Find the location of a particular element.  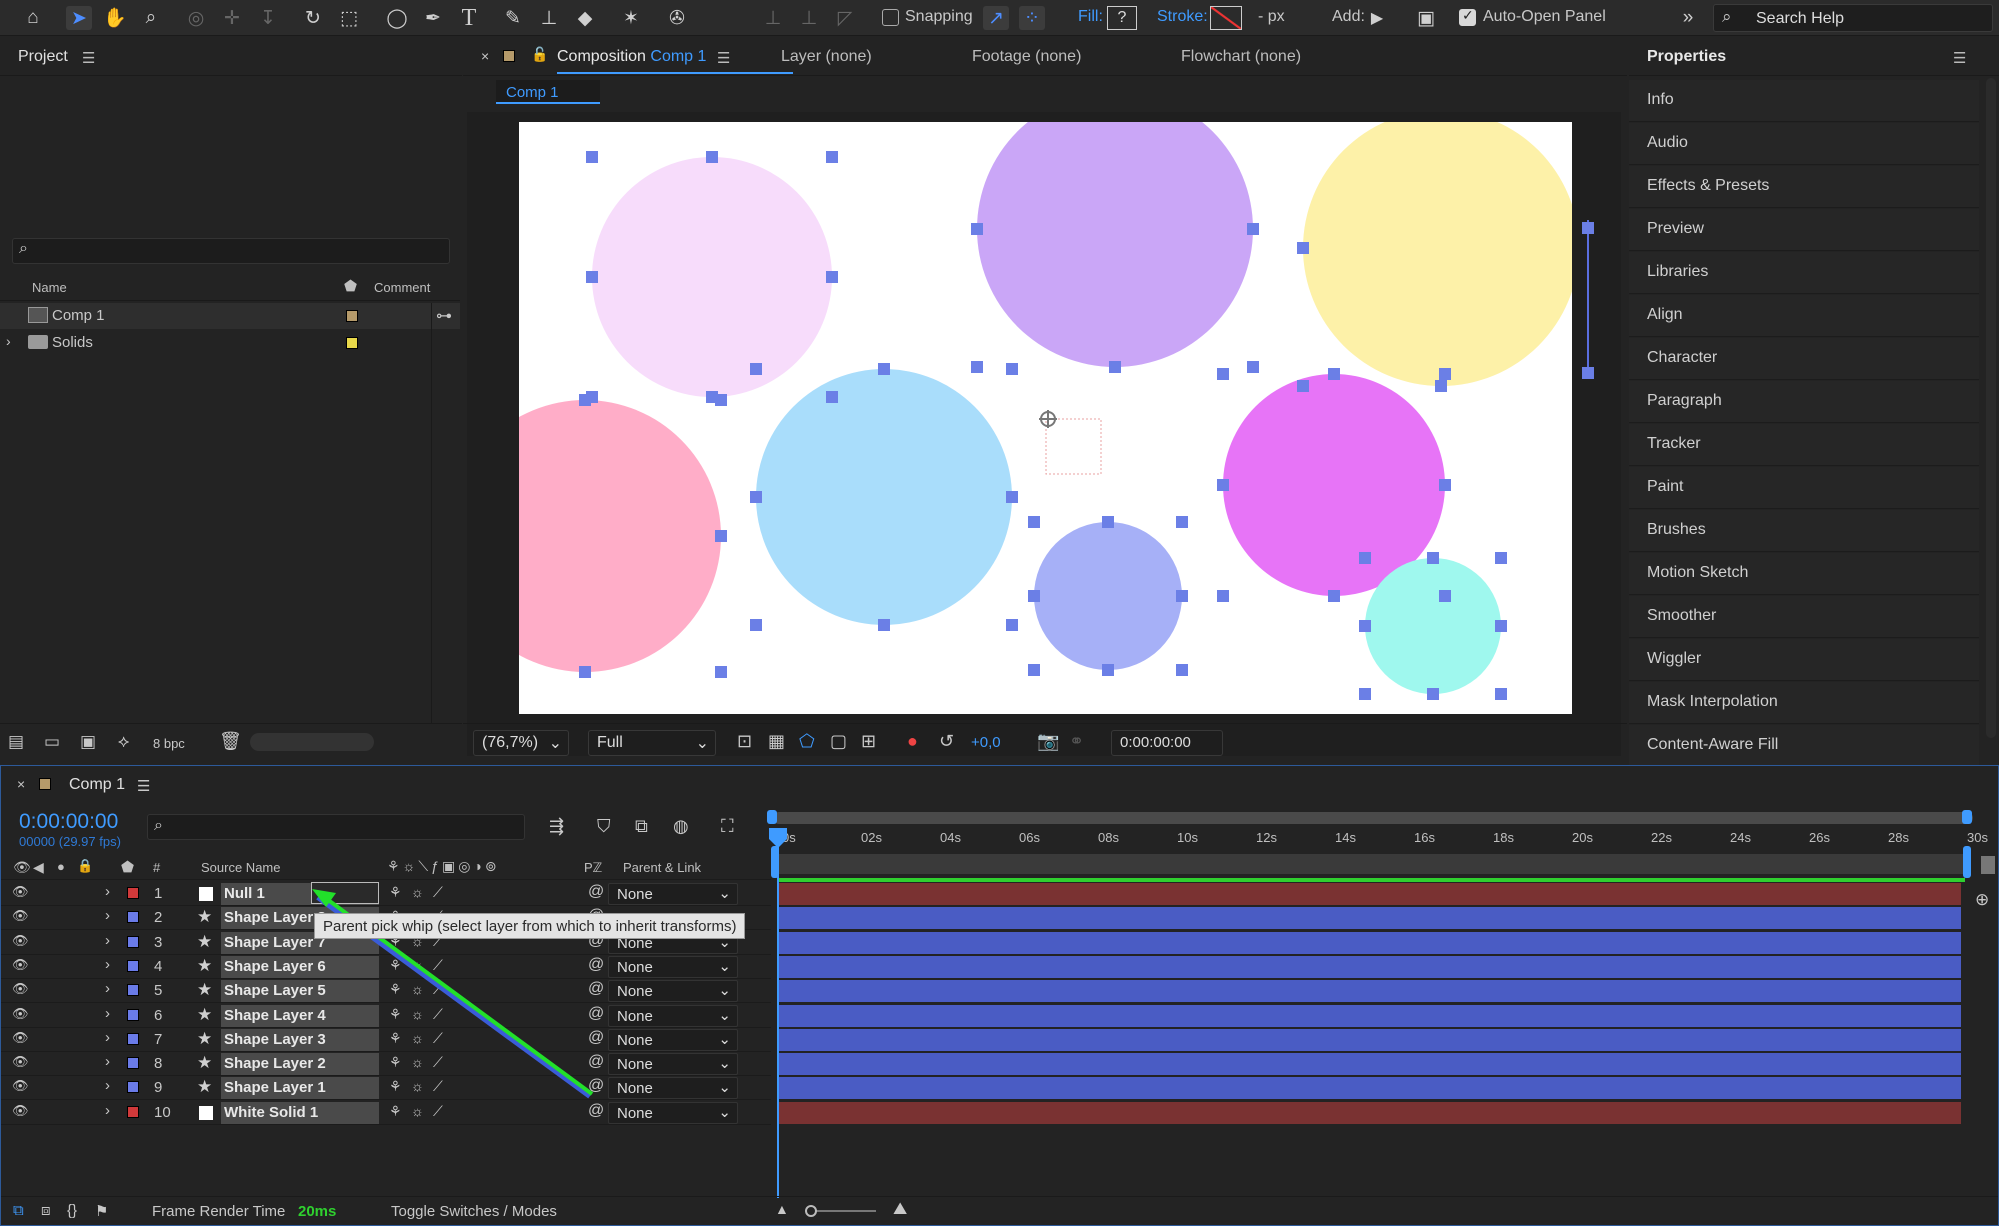

stroke-swatch is located at coordinates (1226, 18).